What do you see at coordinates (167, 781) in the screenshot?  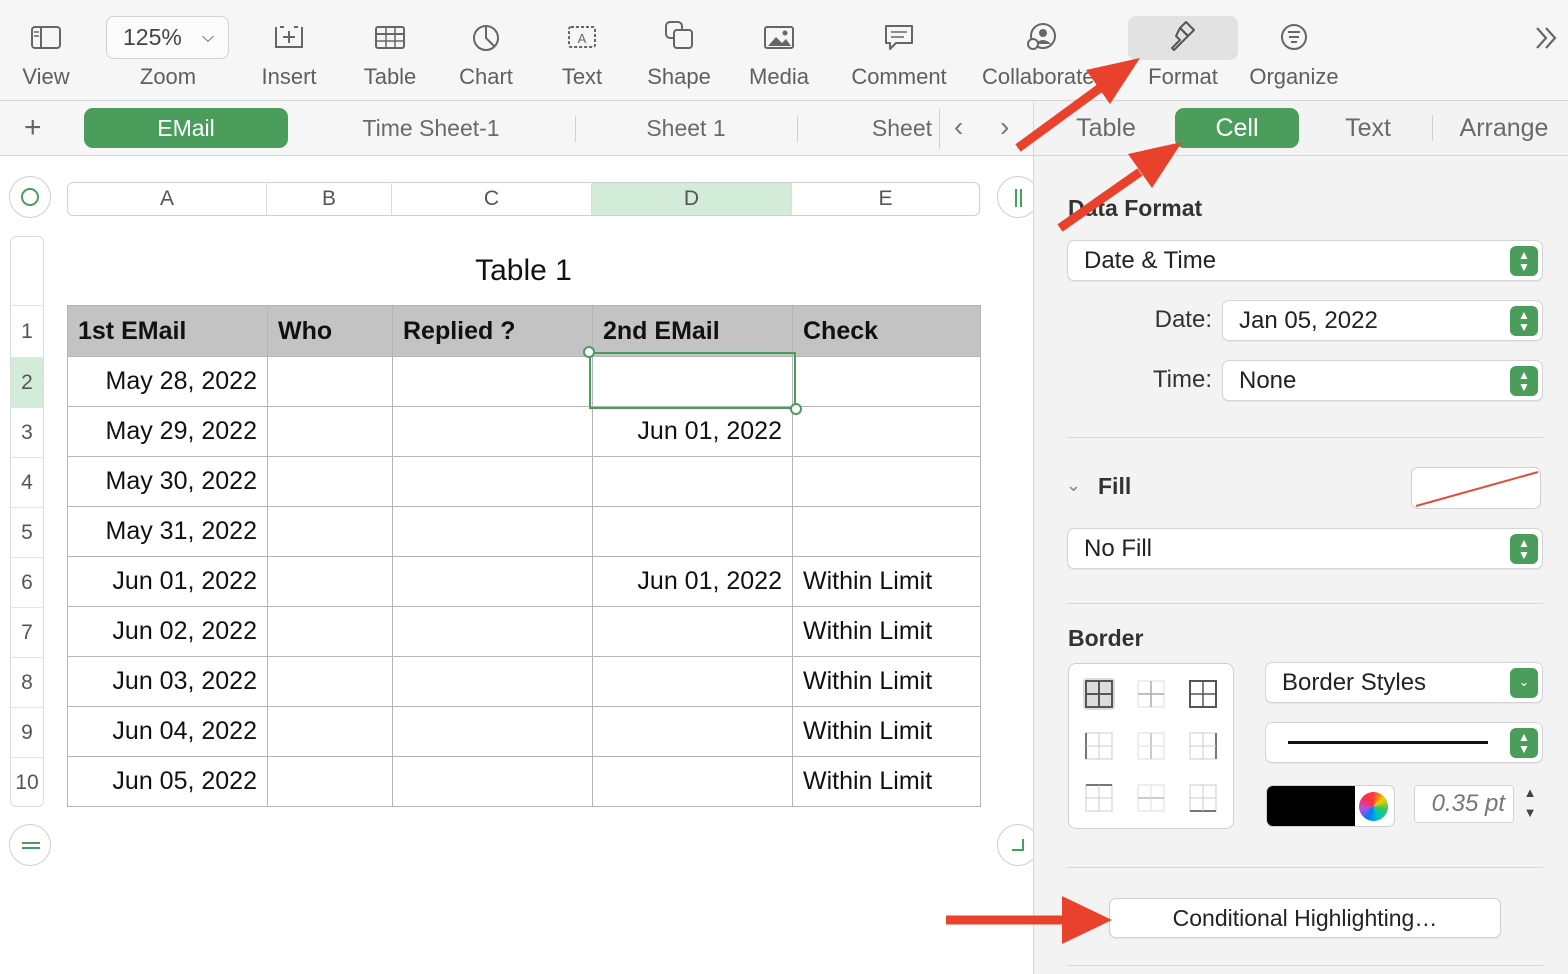 I see `table-cell: Jun 05, 2022` at bounding box center [167, 781].